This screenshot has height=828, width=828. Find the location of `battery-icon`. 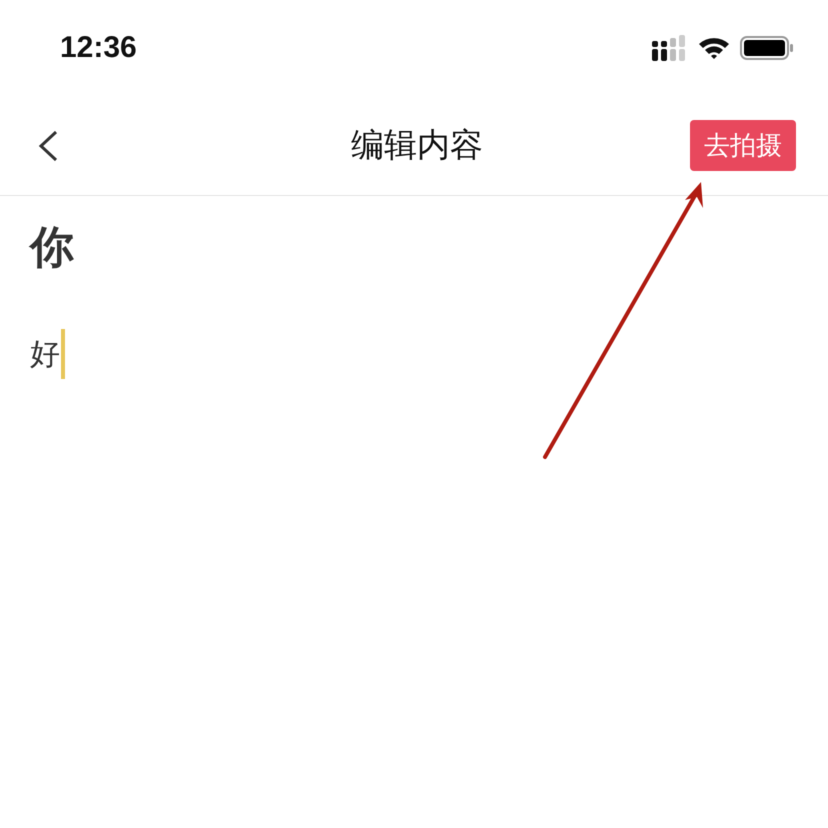

battery-icon is located at coordinates (767, 48).